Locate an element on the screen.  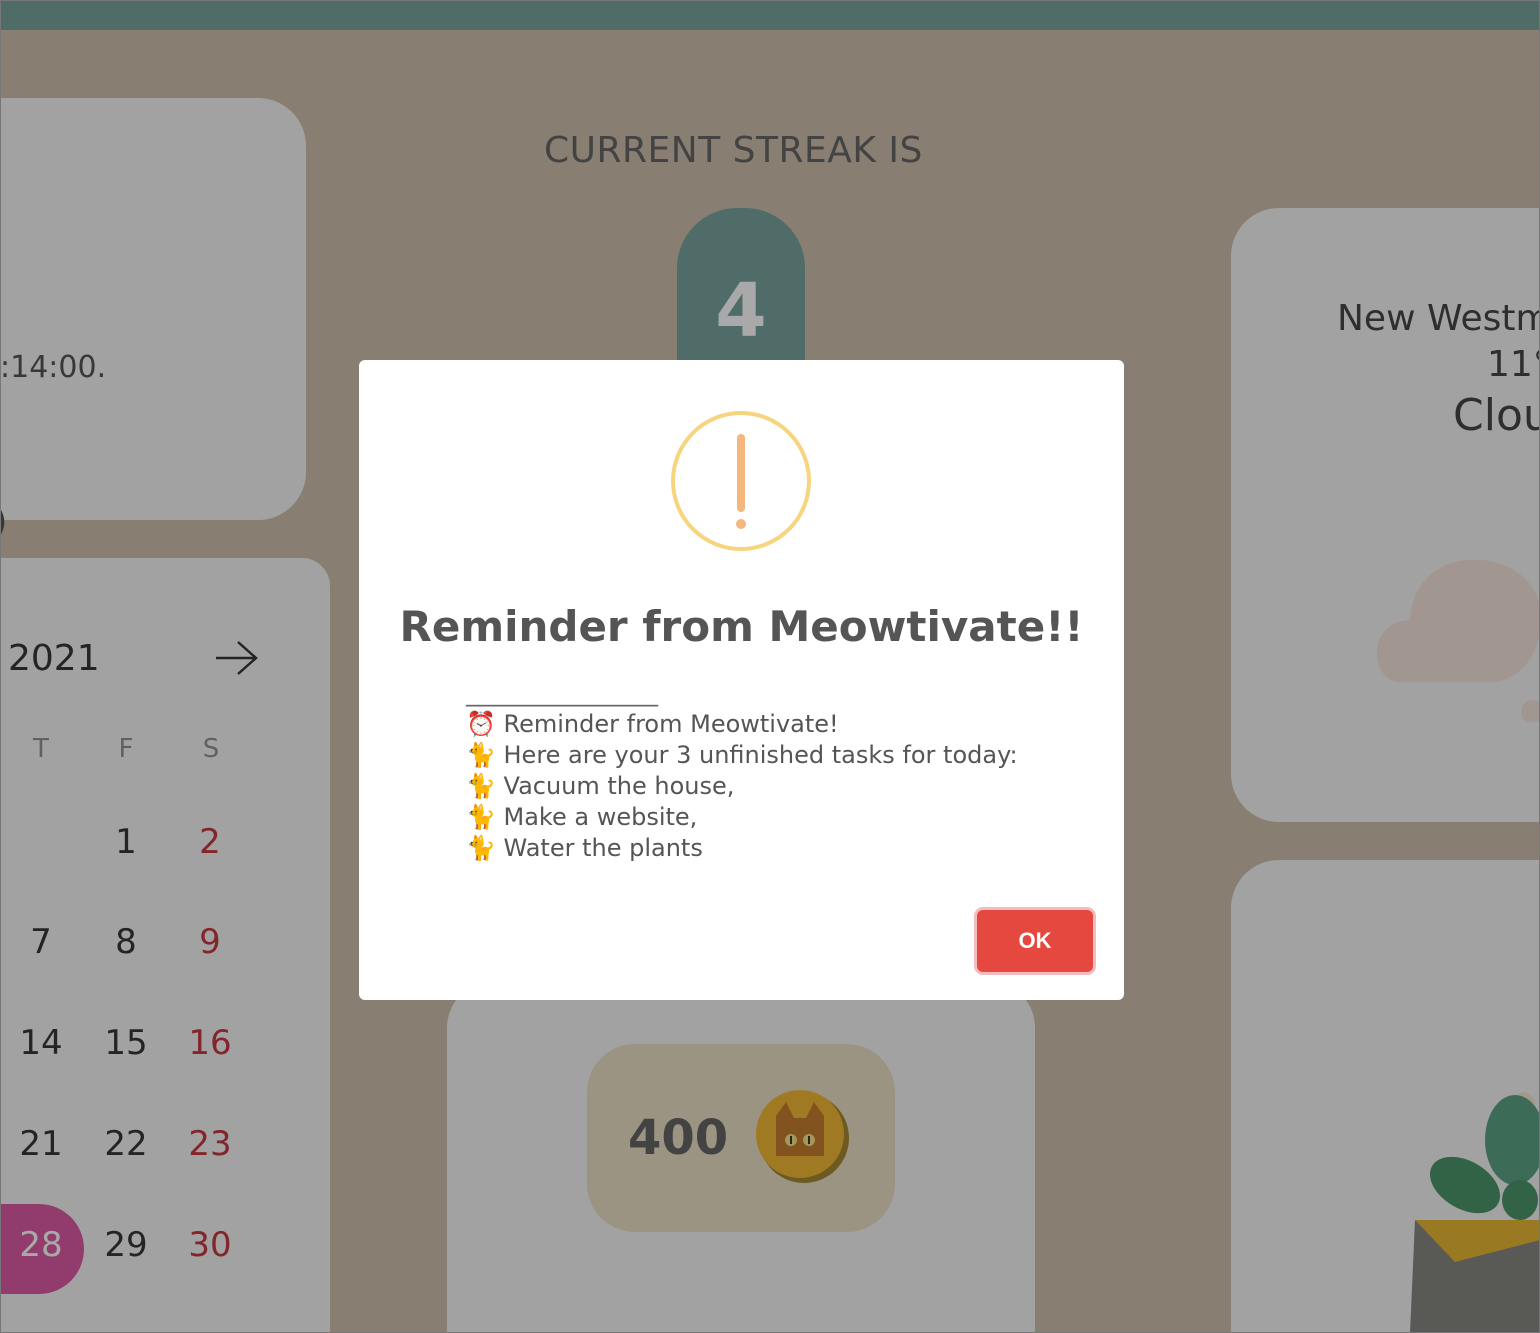
ok-button: OK is located at coordinates (1035, 941).